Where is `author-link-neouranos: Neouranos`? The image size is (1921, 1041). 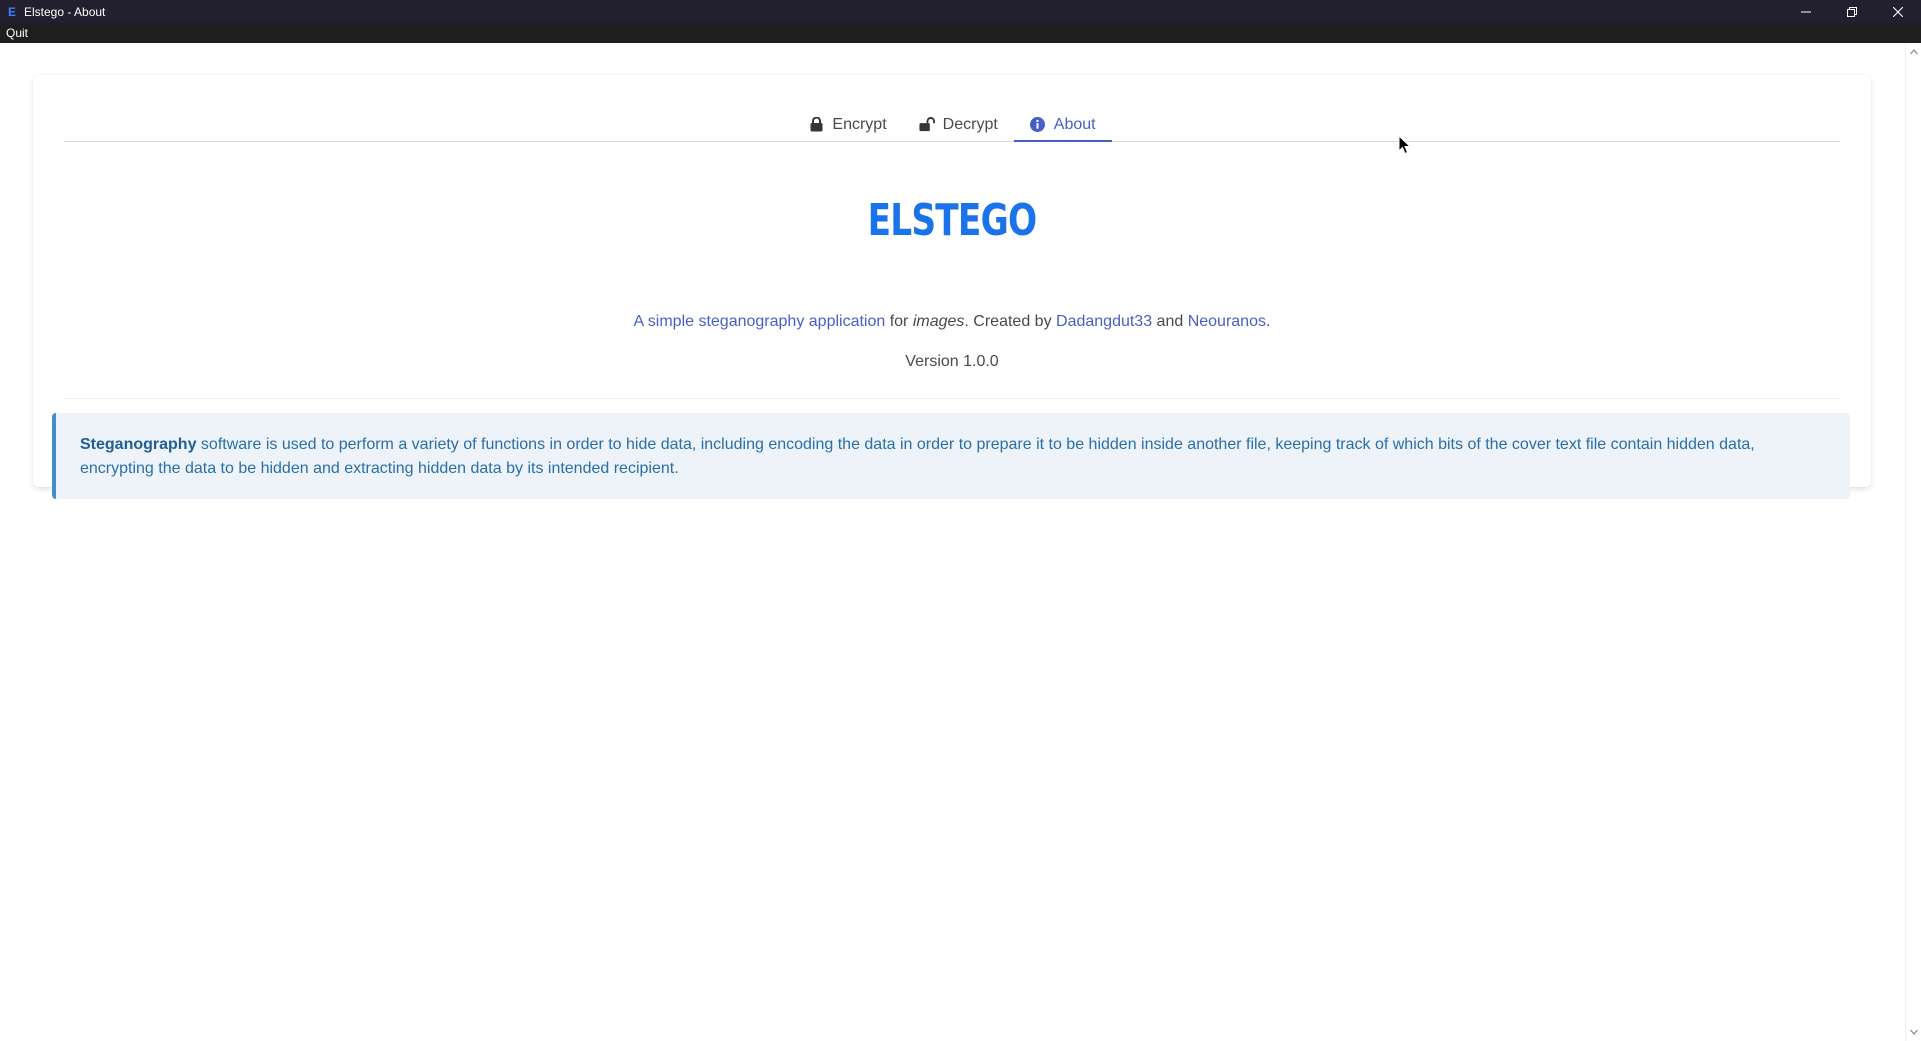 author-link-neouranos: Neouranos is located at coordinates (1227, 321).